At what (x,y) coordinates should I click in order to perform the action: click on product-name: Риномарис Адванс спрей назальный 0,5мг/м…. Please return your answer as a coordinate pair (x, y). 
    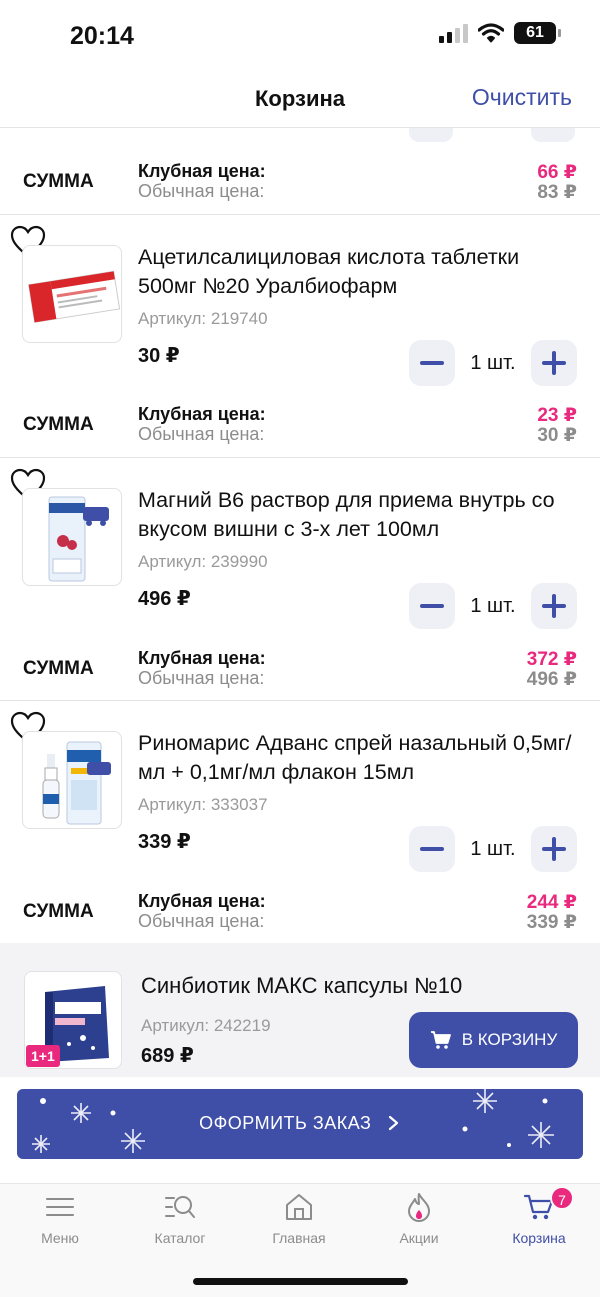
    Looking at the image, I should click on (360, 758).